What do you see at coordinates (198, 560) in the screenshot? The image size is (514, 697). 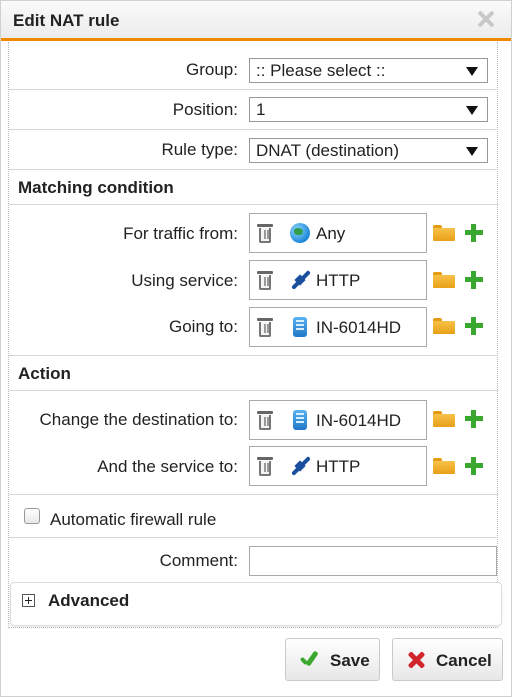 I see `comment-label: Comment:` at bounding box center [198, 560].